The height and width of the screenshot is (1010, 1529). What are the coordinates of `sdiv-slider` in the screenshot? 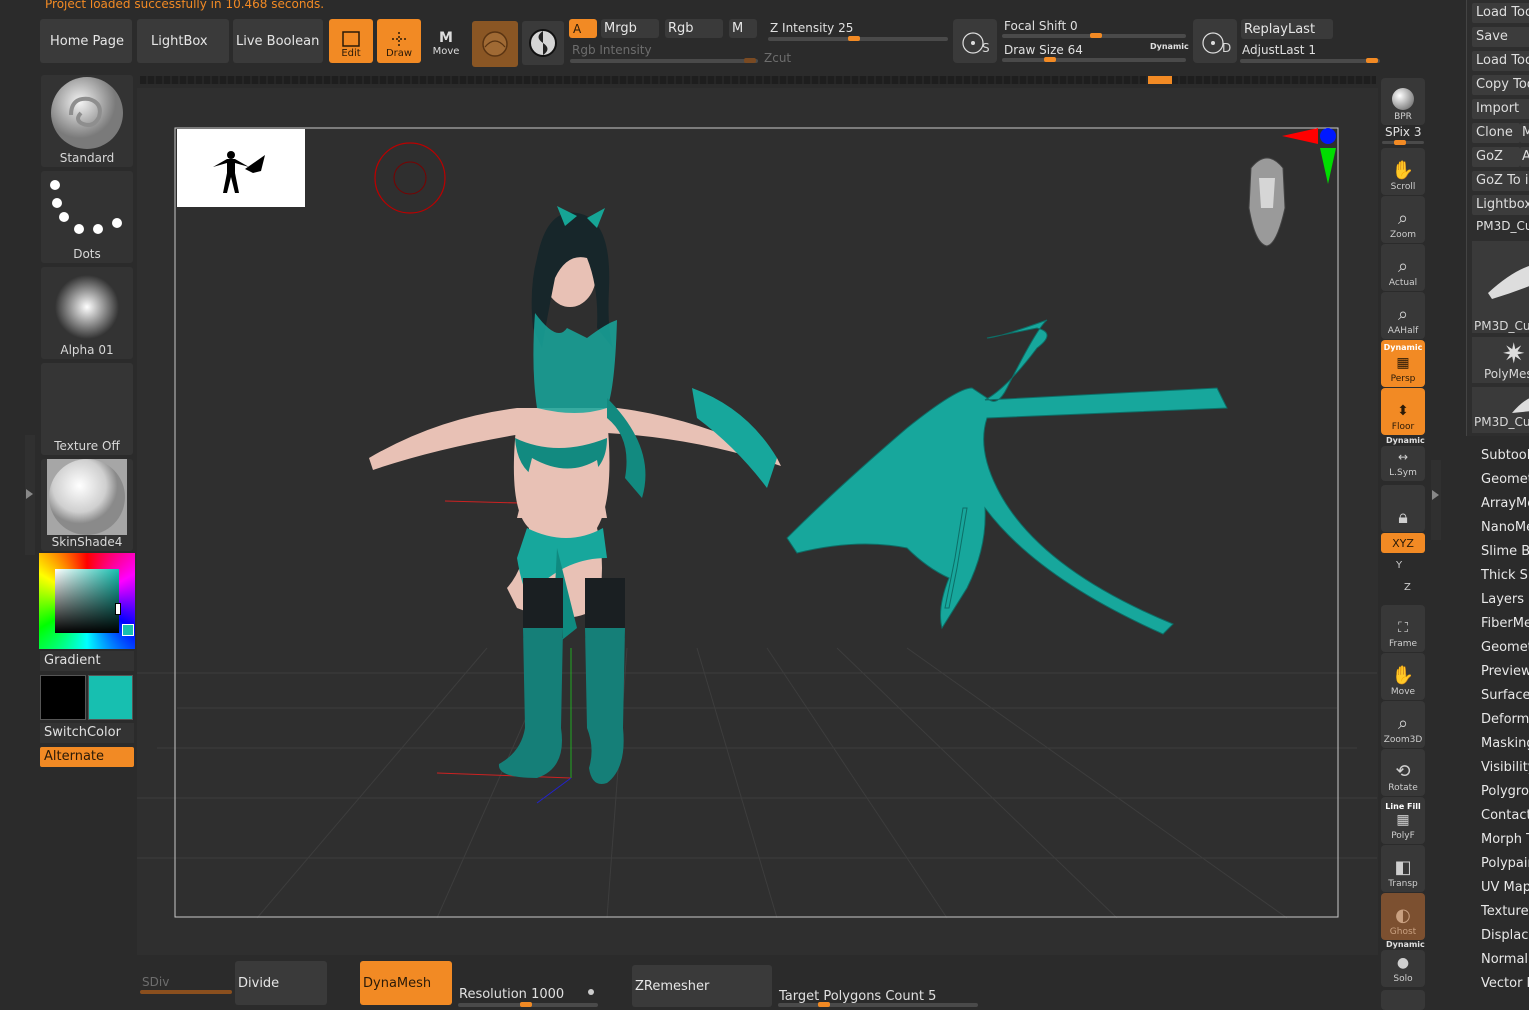 It's located at (186, 992).